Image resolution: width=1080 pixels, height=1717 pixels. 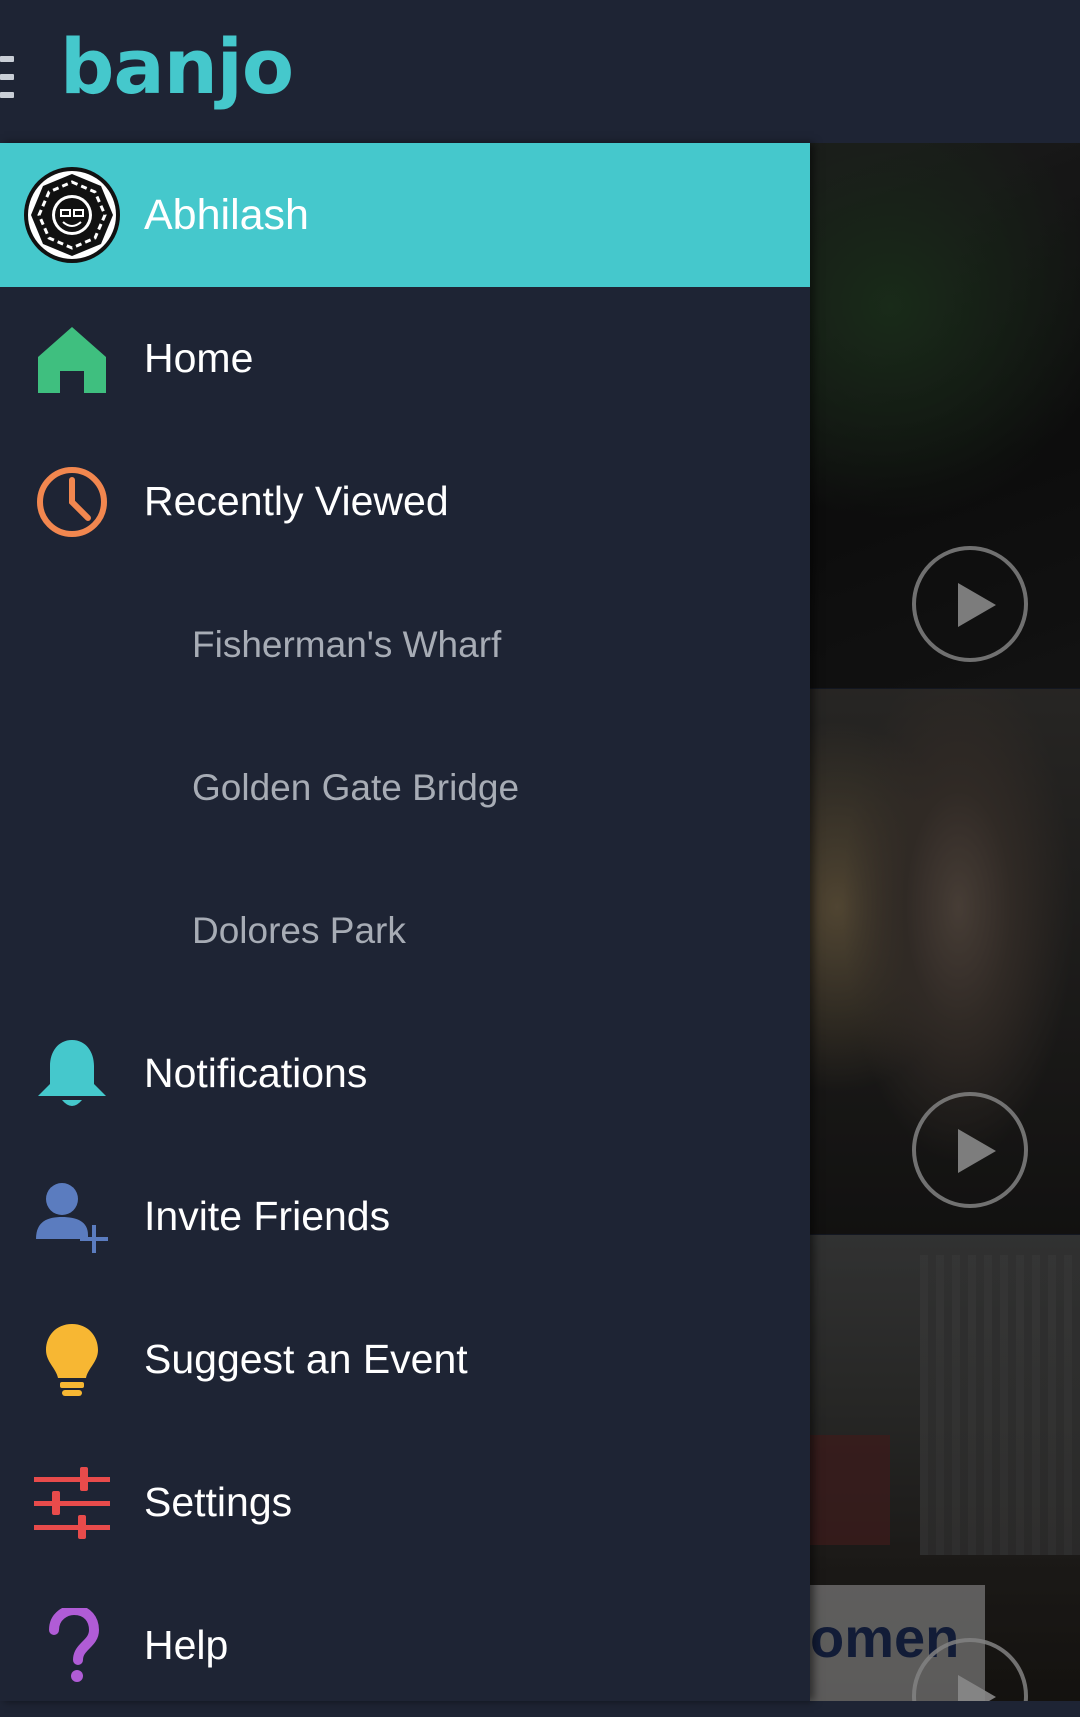 I want to click on menu-item-label: Home, so click(x=199, y=358).